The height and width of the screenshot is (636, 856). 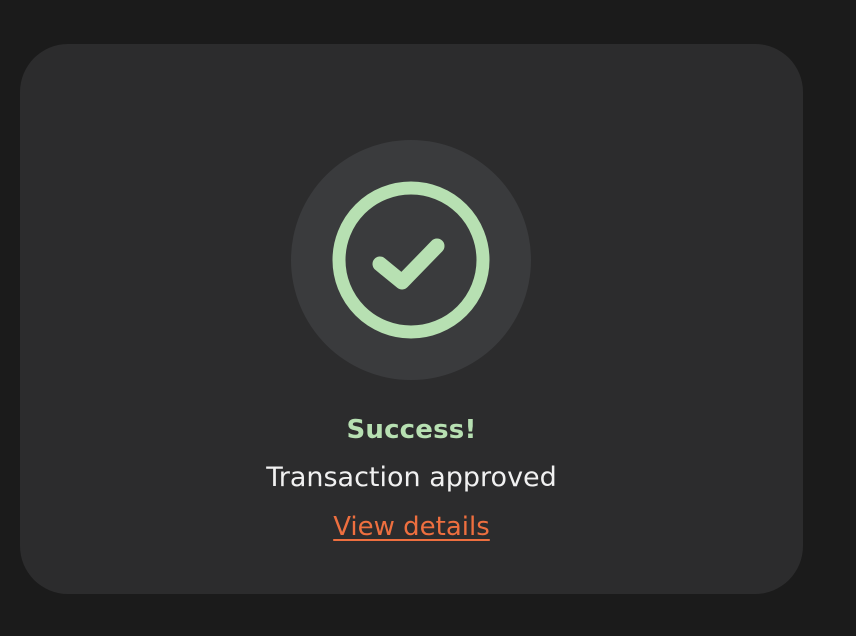 I want to click on status-icon-container, so click(x=411, y=260).